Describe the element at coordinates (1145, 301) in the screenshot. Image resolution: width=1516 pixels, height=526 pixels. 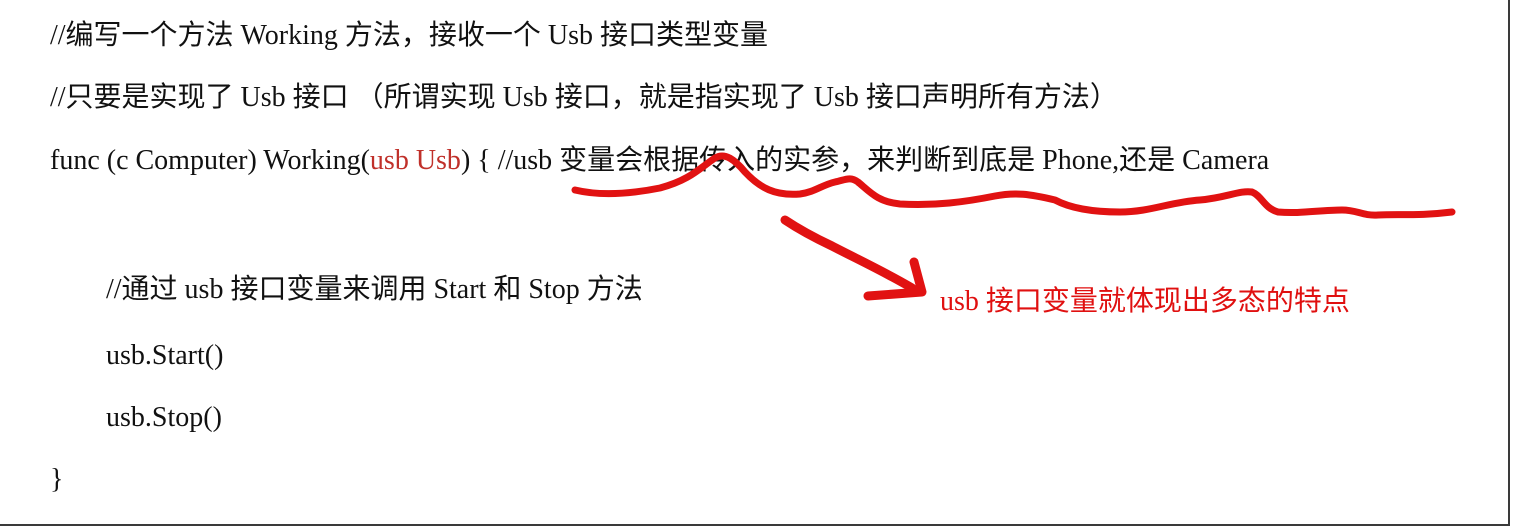
I see `annotation-note: usb 接口变量就体现出多态的特点` at that location.